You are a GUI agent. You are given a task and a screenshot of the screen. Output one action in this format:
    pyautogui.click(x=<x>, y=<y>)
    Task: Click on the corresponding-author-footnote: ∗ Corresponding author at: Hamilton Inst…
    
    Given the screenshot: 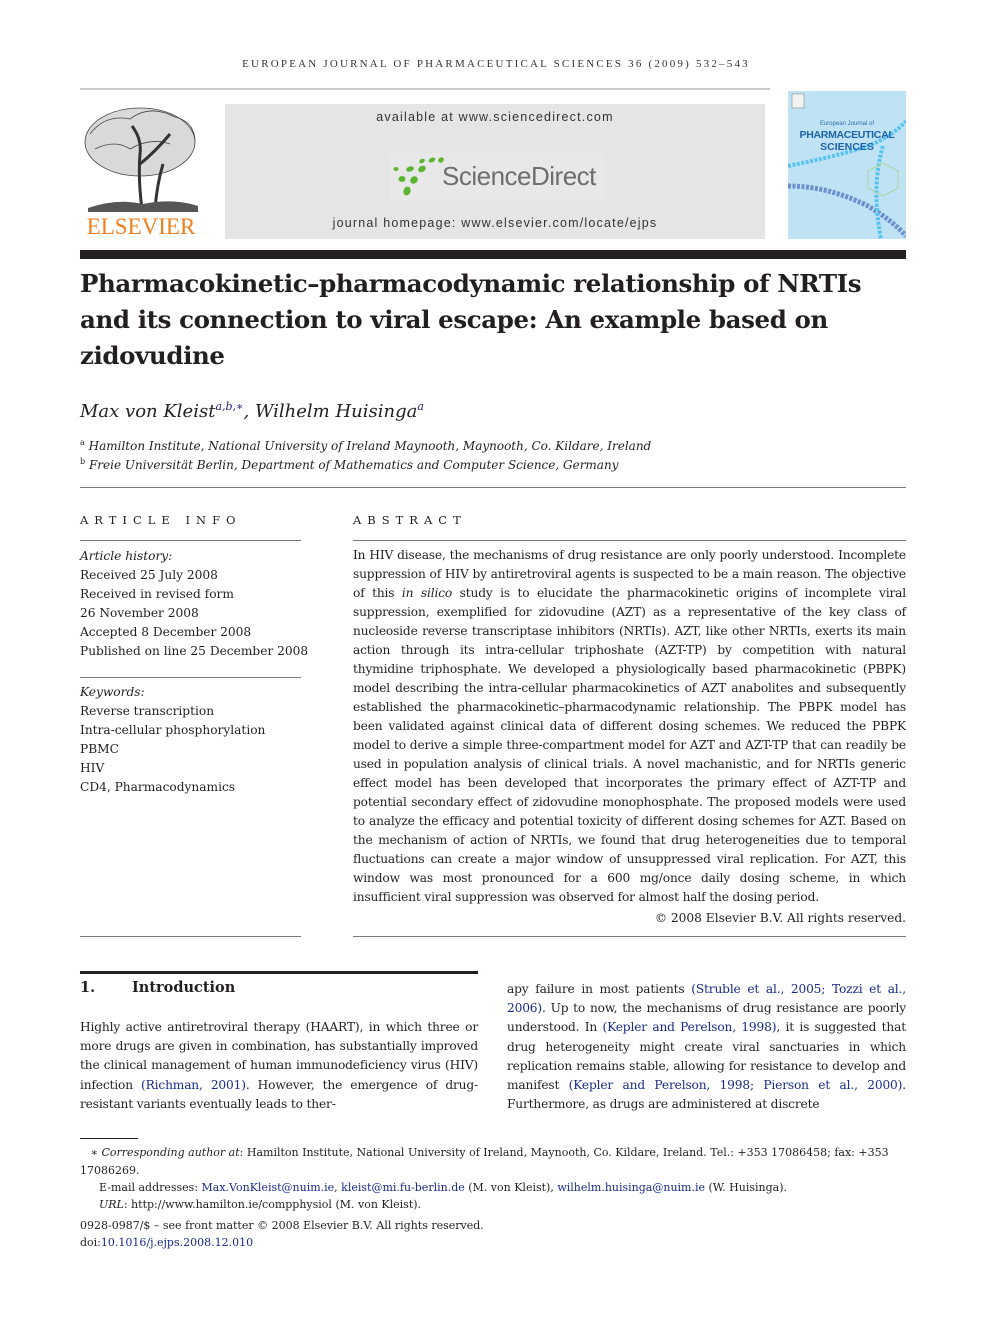 What is the action you would take?
    pyautogui.click(x=493, y=1161)
    